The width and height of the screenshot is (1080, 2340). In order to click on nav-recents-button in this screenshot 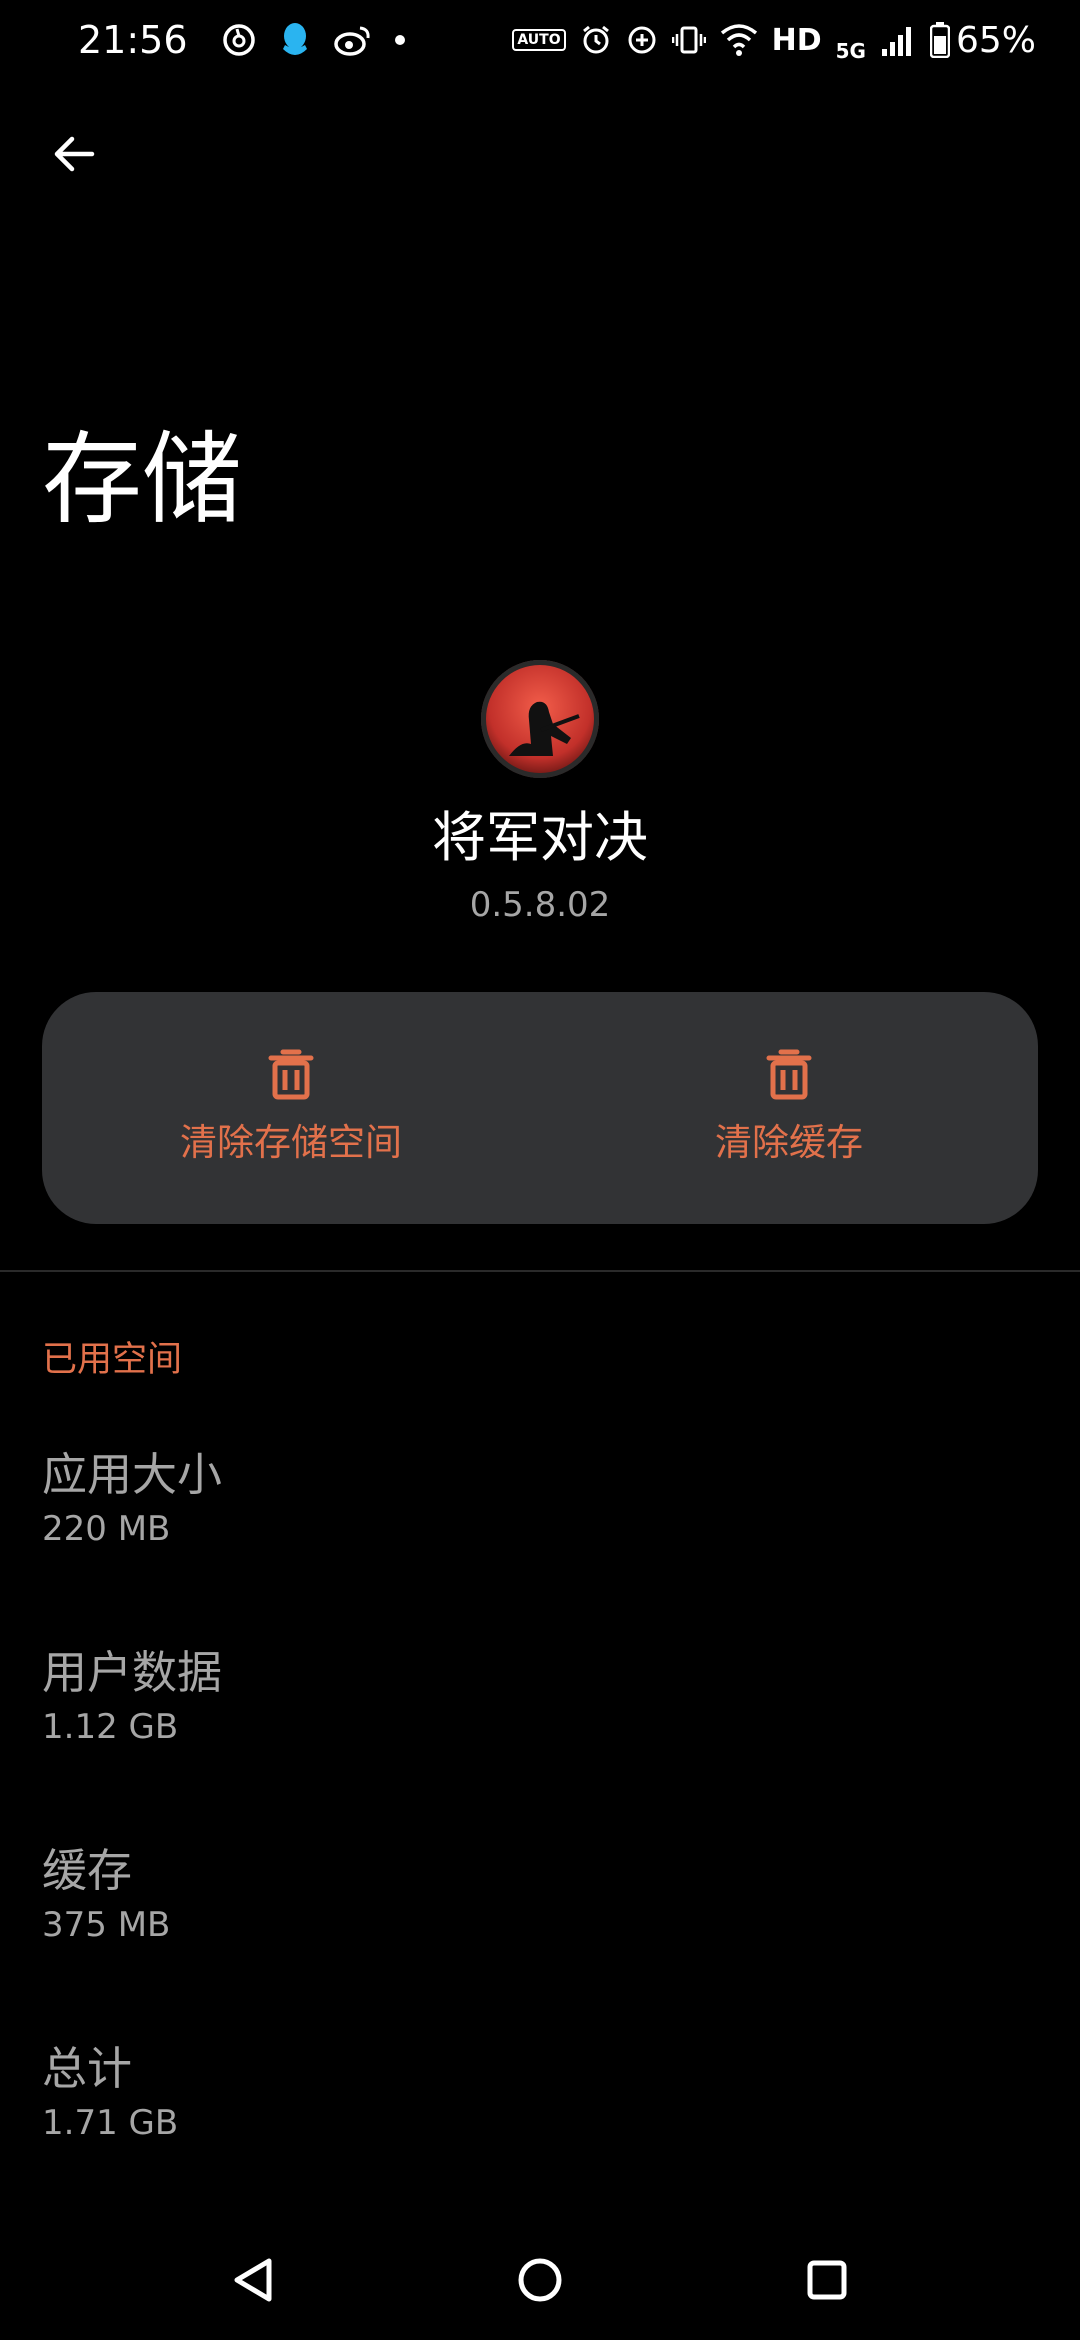, I will do `click(827, 2280)`.